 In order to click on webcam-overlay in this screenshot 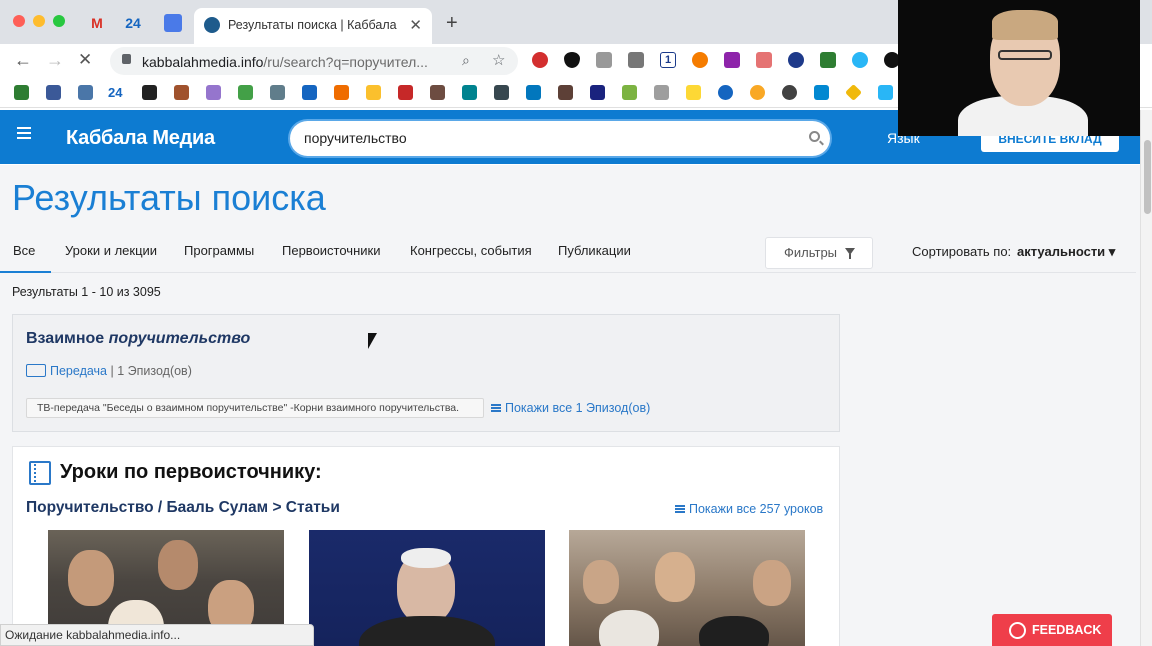, I will do `click(1019, 68)`.